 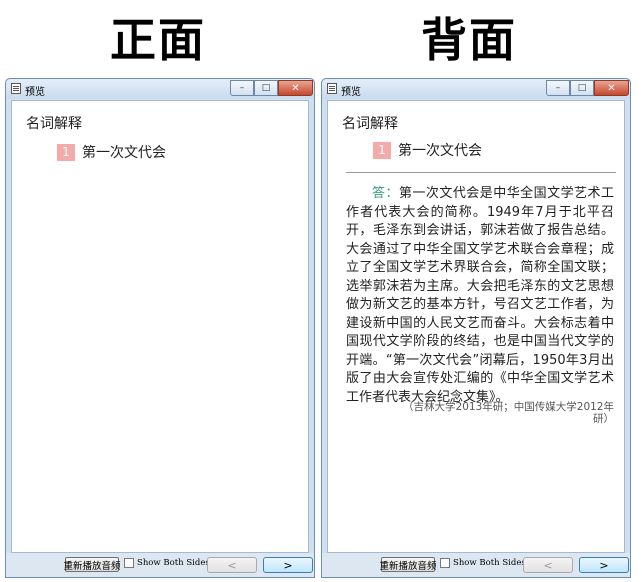 What do you see at coordinates (385, 193) in the screenshot?
I see `answer-label: 答：` at bounding box center [385, 193].